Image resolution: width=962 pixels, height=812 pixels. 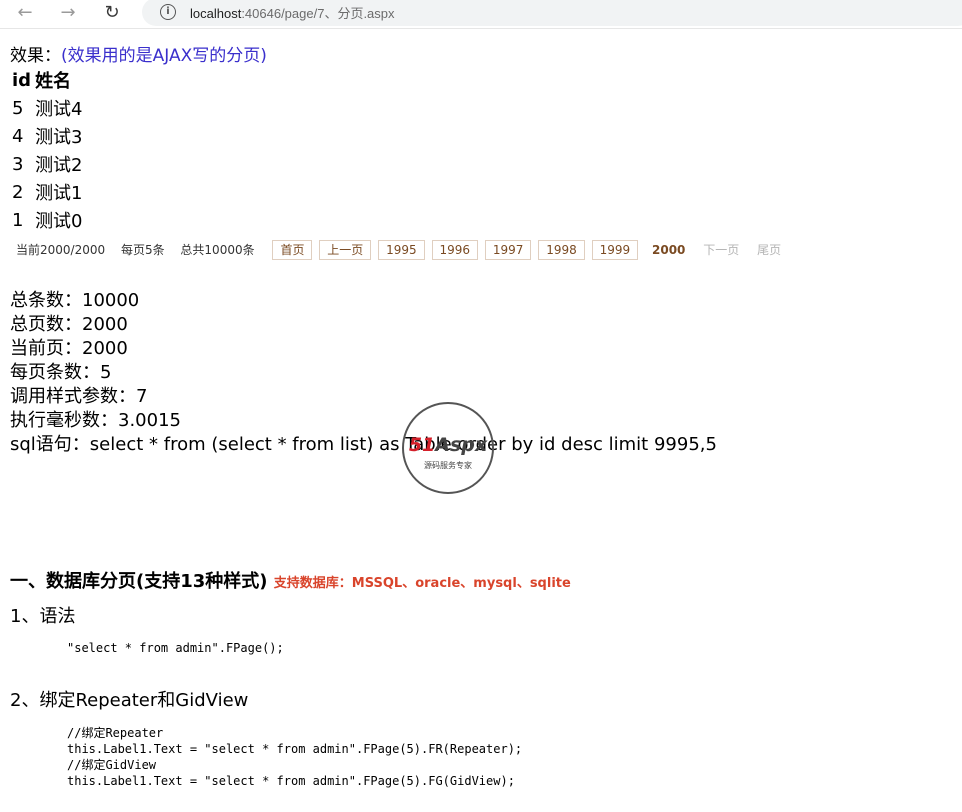 I want to click on watermark-logo-text: 51Aspx, so click(x=448, y=445).